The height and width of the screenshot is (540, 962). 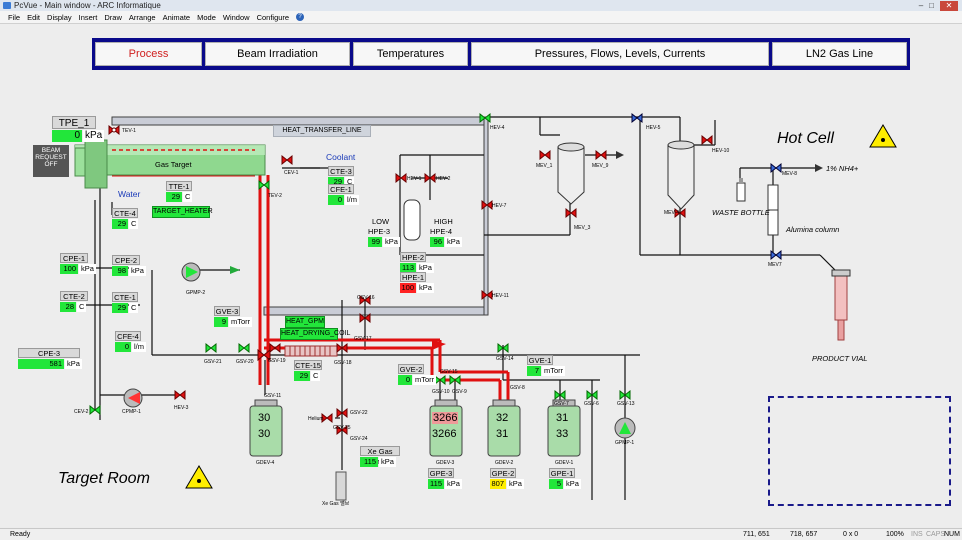 What do you see at coordinates (336, 200) in the screenshot?
I see `cfe1-value: 0` at bounding box center [336, 200].